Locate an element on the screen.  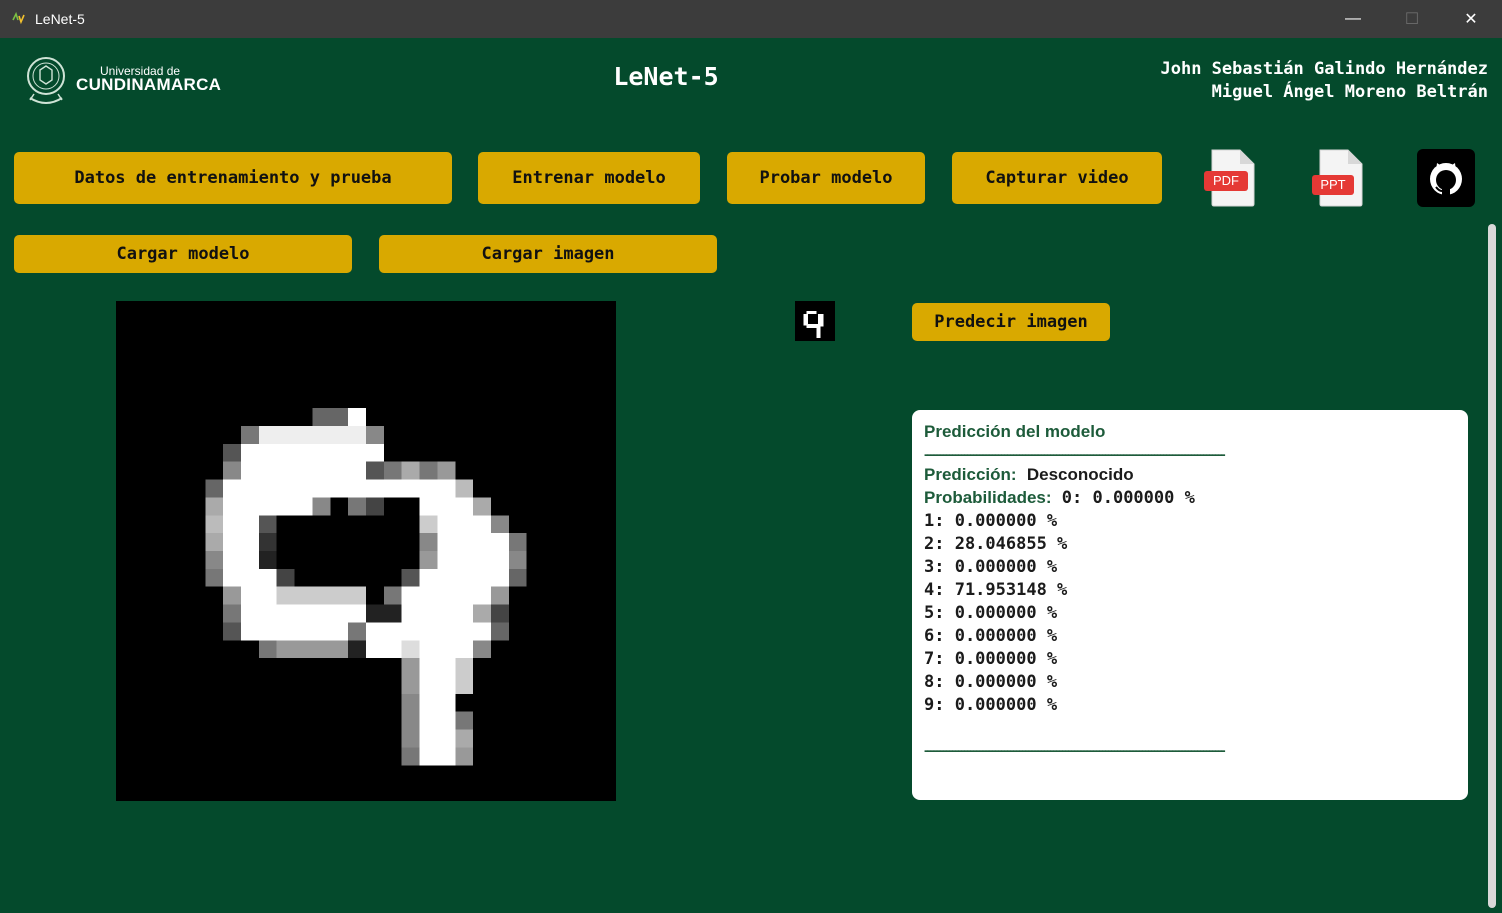
prediction-row: Predicción: Desconocido is located at coordinates (1029, 475).